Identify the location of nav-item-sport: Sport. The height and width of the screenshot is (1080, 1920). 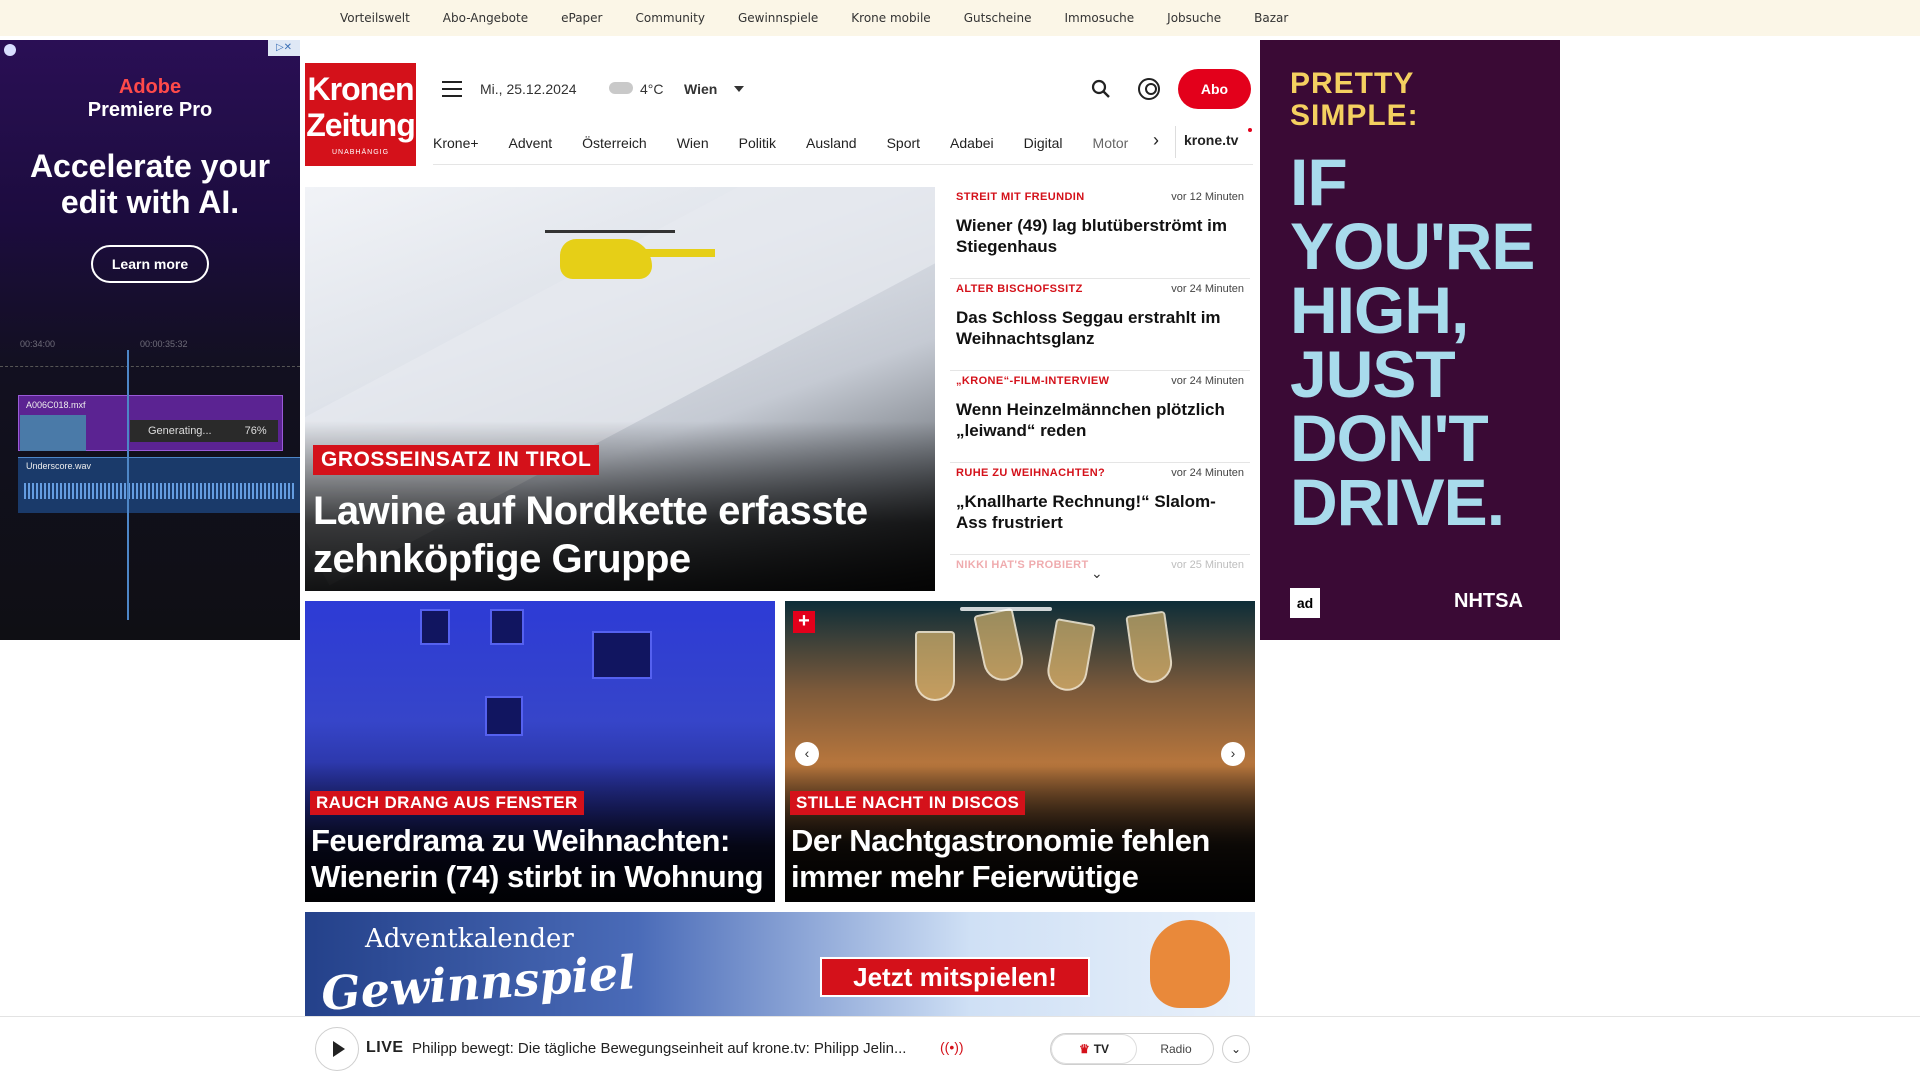
(903, 143).